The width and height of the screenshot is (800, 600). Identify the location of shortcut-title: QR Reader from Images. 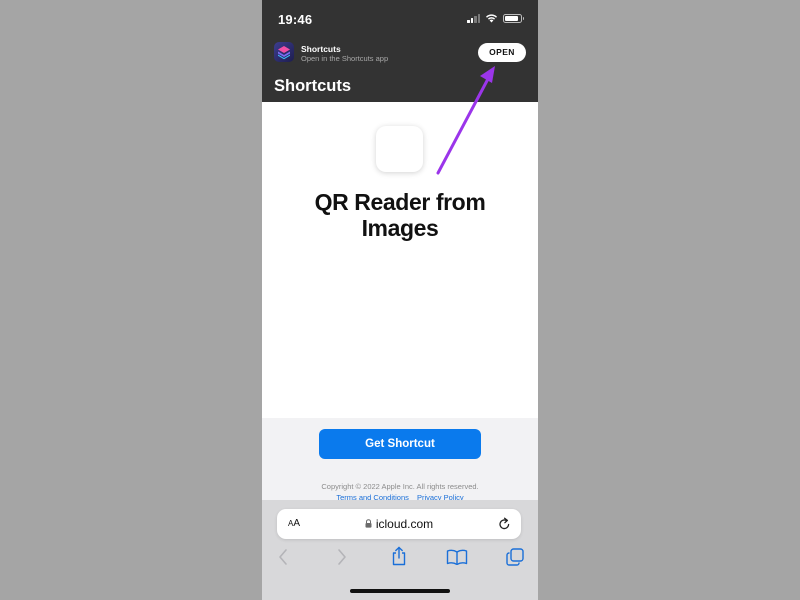
(400, 215).